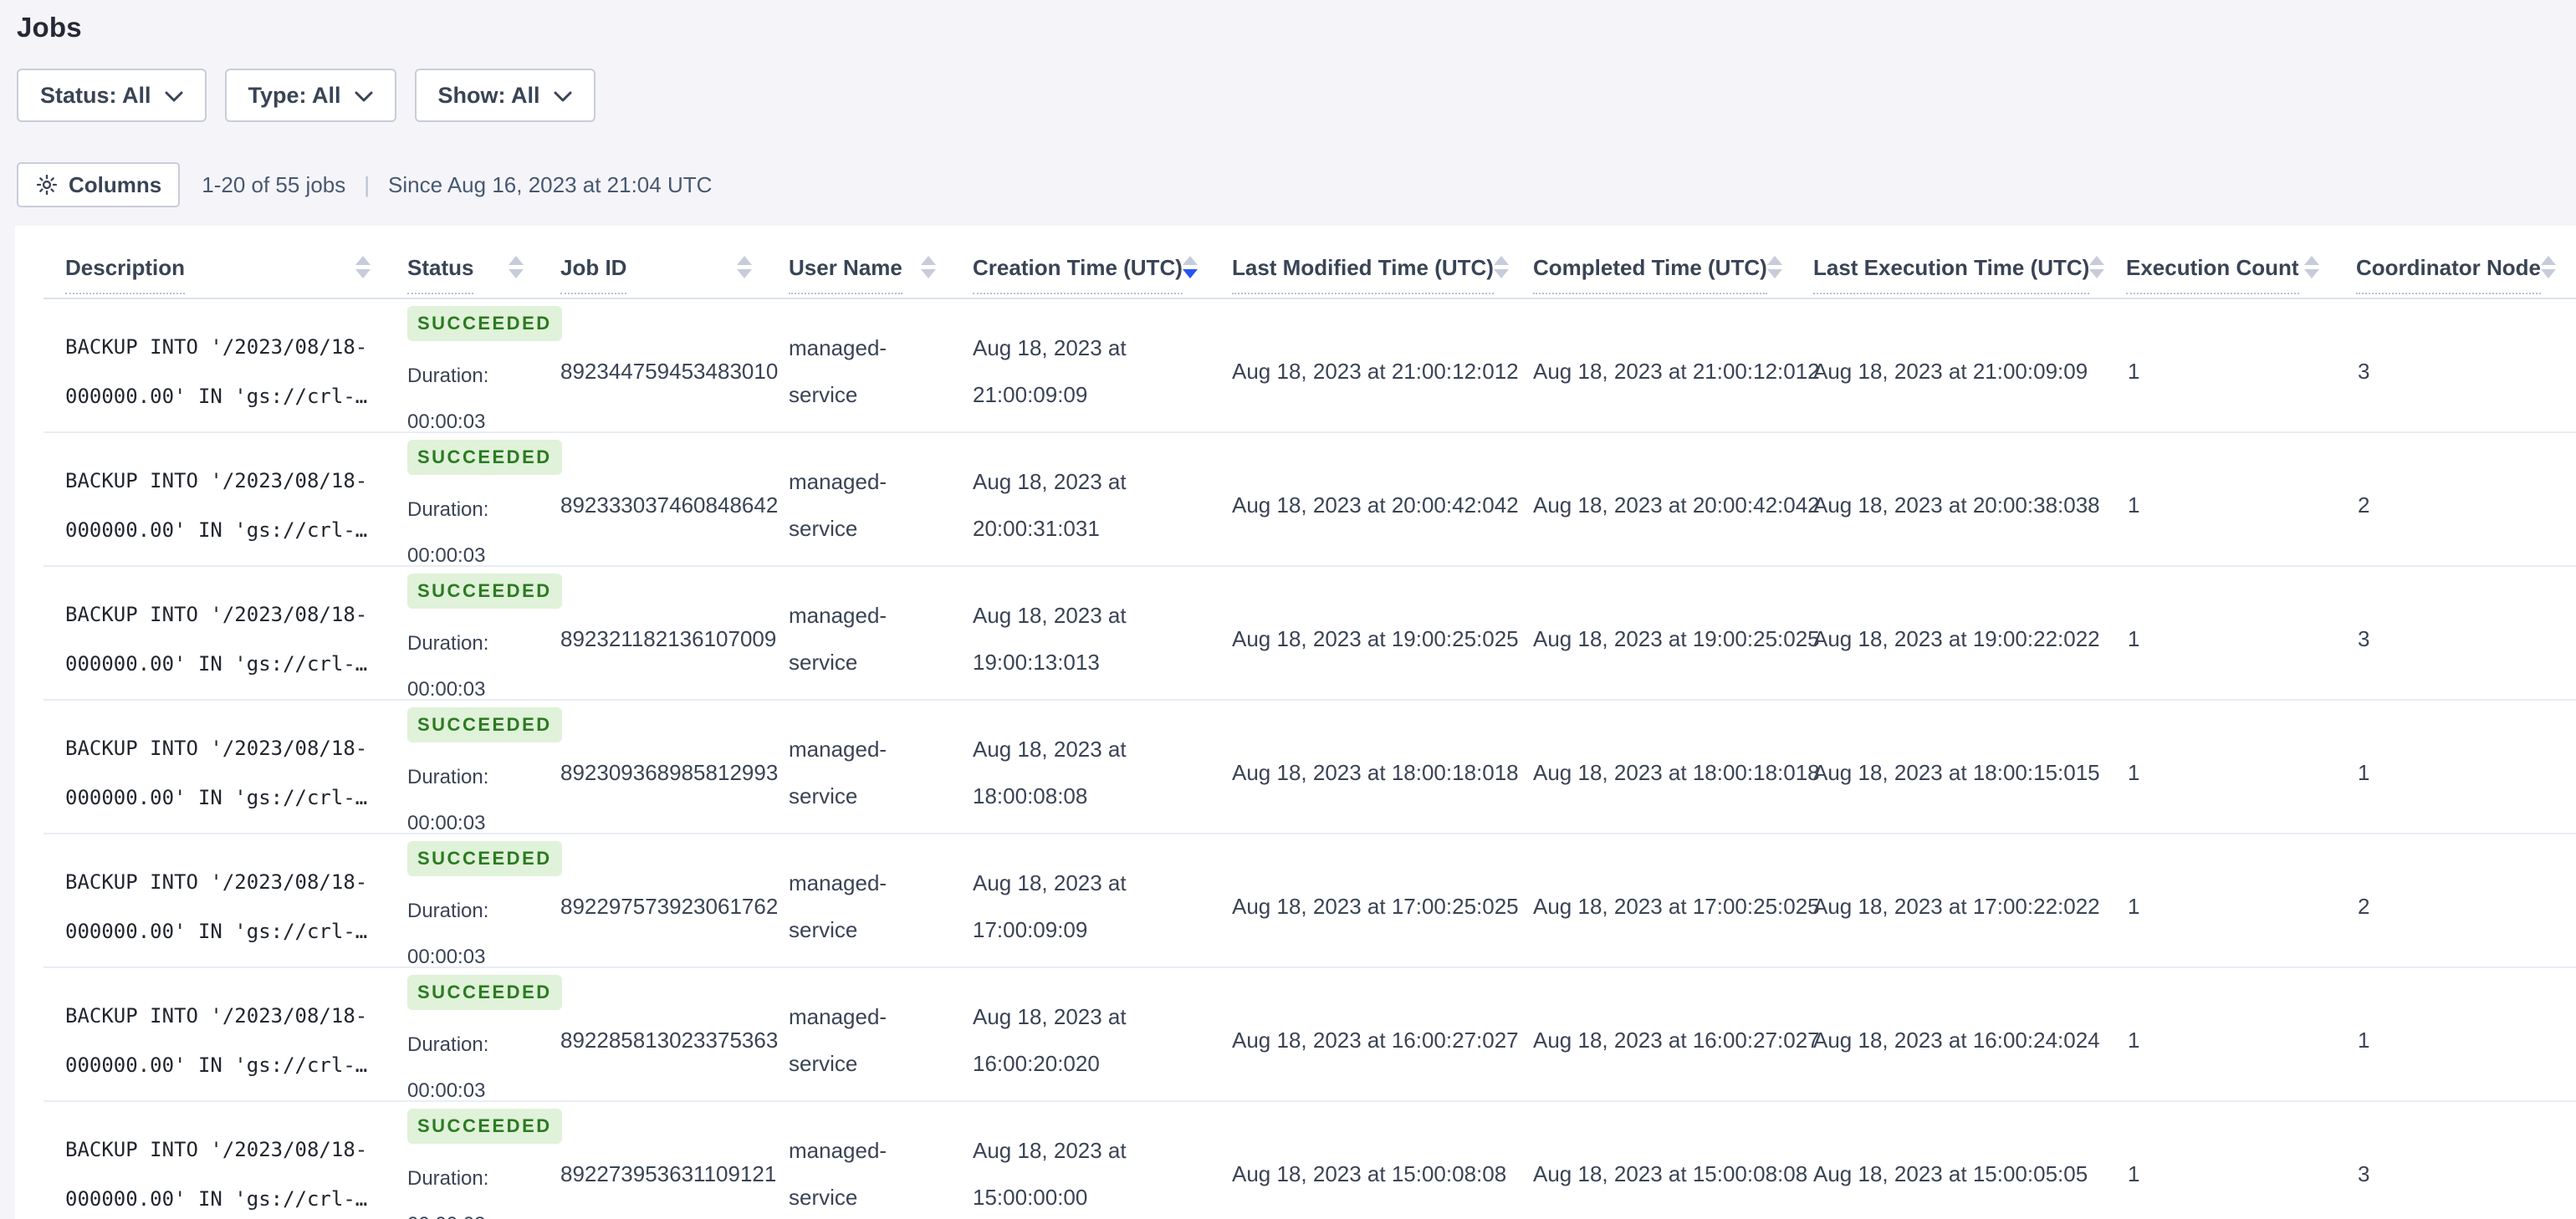  I want to click on last-execution-time: Aug 18, 2023 at 15:00:05:05, so click(1950, 1173).